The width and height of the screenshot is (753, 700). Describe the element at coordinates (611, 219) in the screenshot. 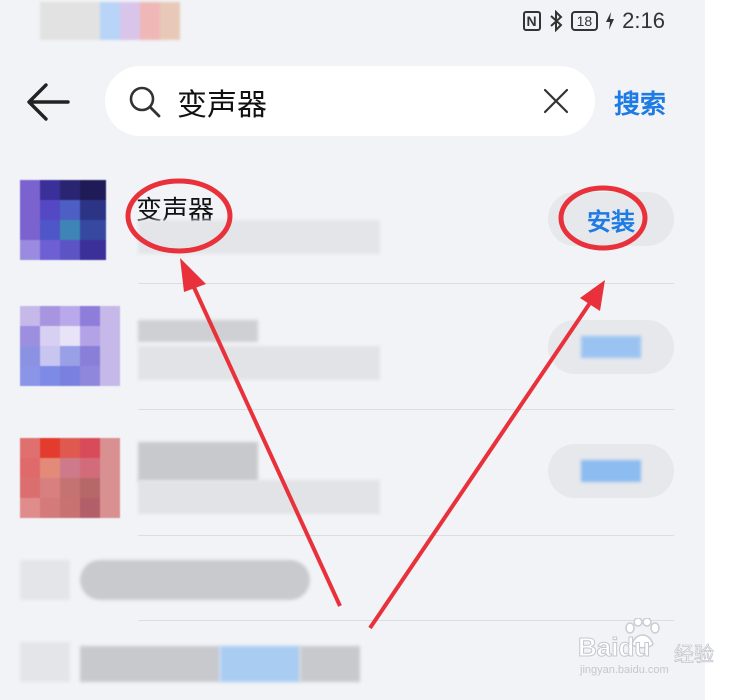

I see `install-button: 安装` at that location.